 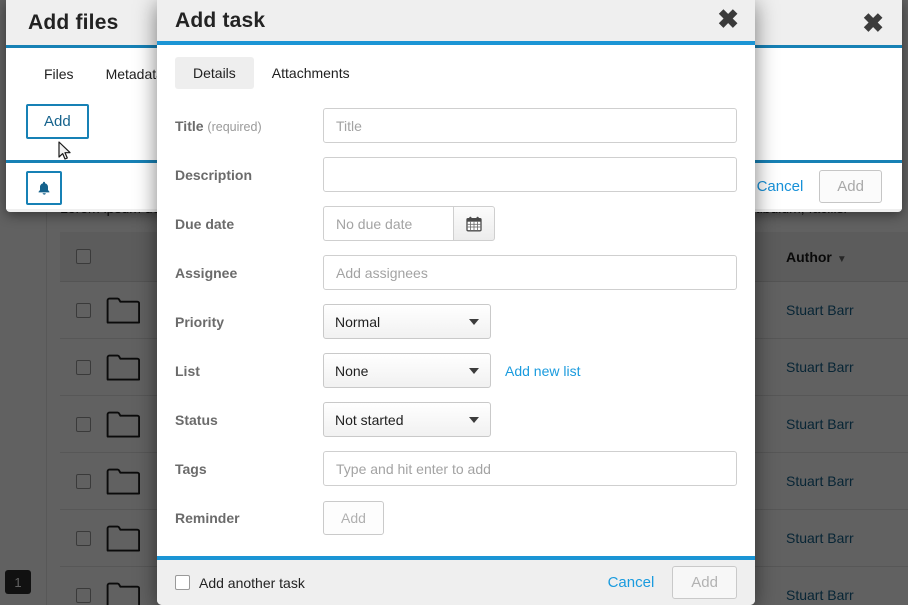 I want to click on field-row-assignee: Assignee, so click(x=456, y=272).